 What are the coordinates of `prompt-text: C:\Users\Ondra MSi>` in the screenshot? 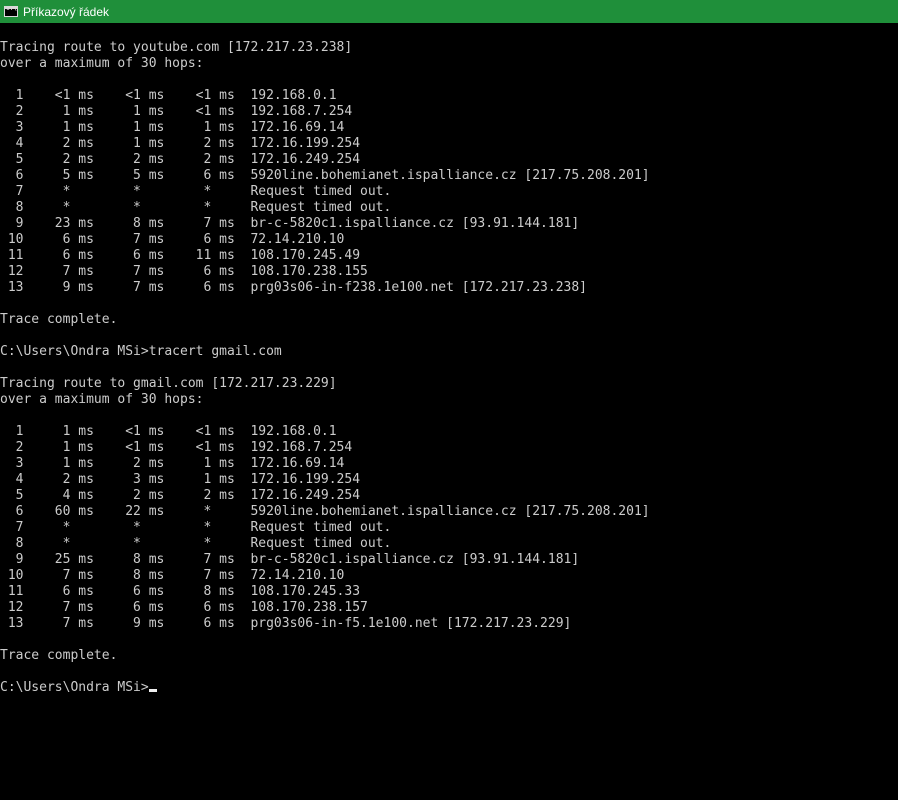 It's located at (74, 687).